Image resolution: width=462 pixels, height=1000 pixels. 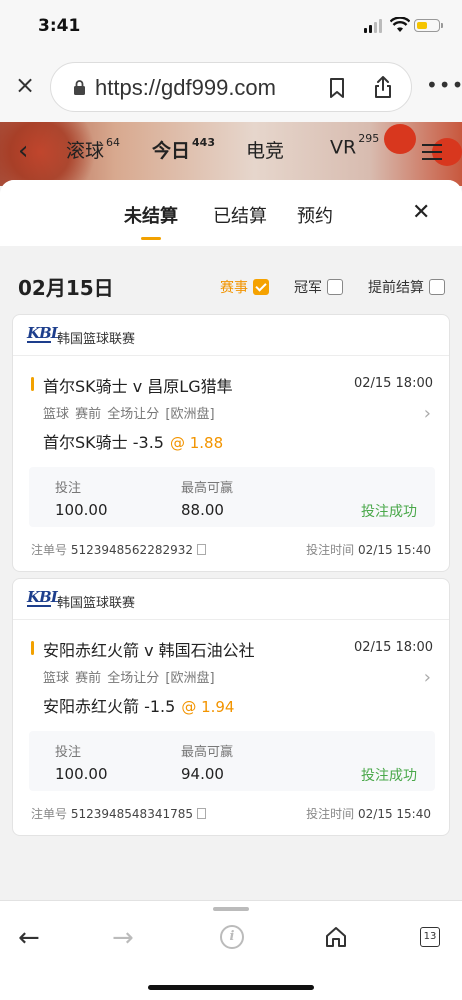 What do you see at coordinates (231, 950) in the screenshot?
I see `browser-toolbar: ← → i 13` at bounding box center [231, 950].